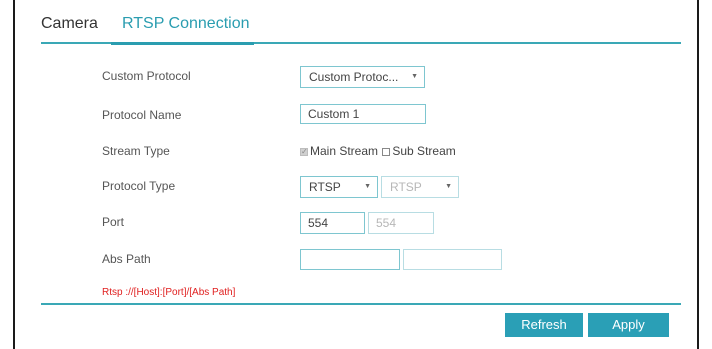 This screenshot has width=712, height=349. I want to click on main-stream-checkbox, so click(304, 152).